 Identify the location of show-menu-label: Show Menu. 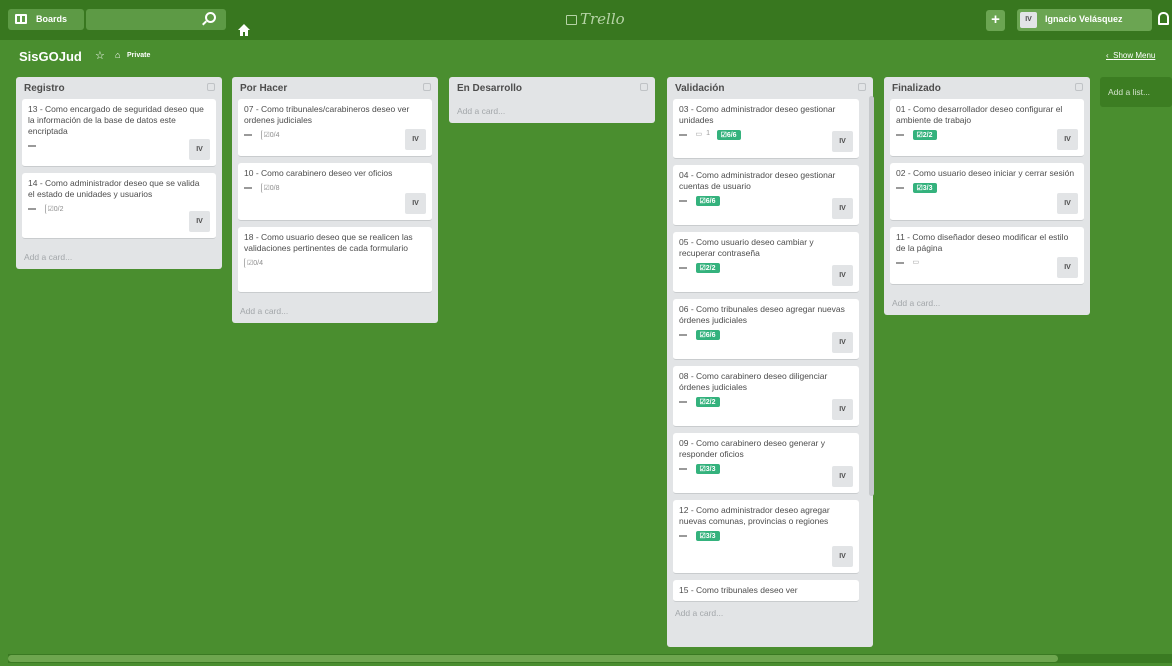
(1134, 55).